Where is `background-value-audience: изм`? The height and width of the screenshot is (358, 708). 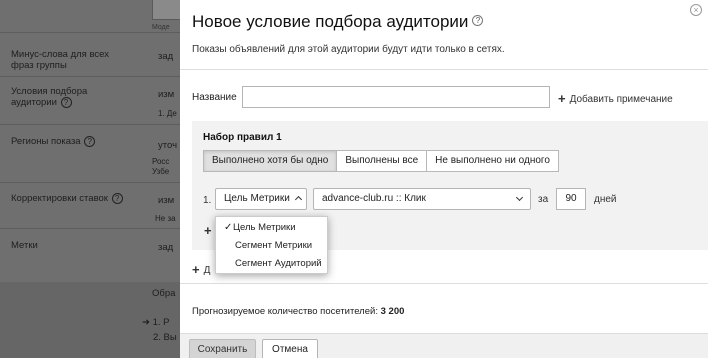 background-value-audience: изм is located at coordinates (166, 94).